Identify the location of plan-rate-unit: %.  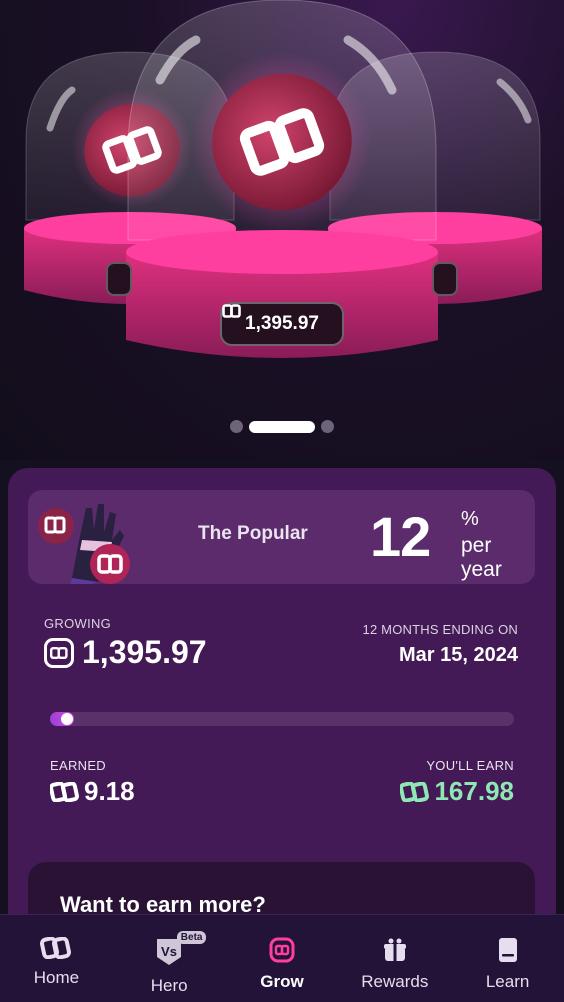
(470, 519).